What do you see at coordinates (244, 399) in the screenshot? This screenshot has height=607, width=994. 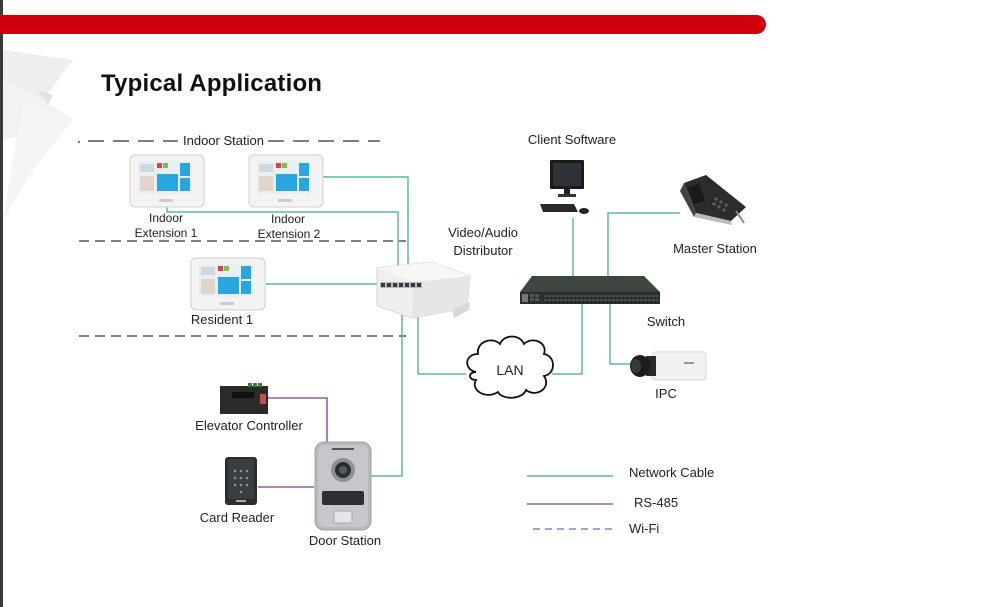 I see `controller-board-icon` at bounding box center [244, 399].